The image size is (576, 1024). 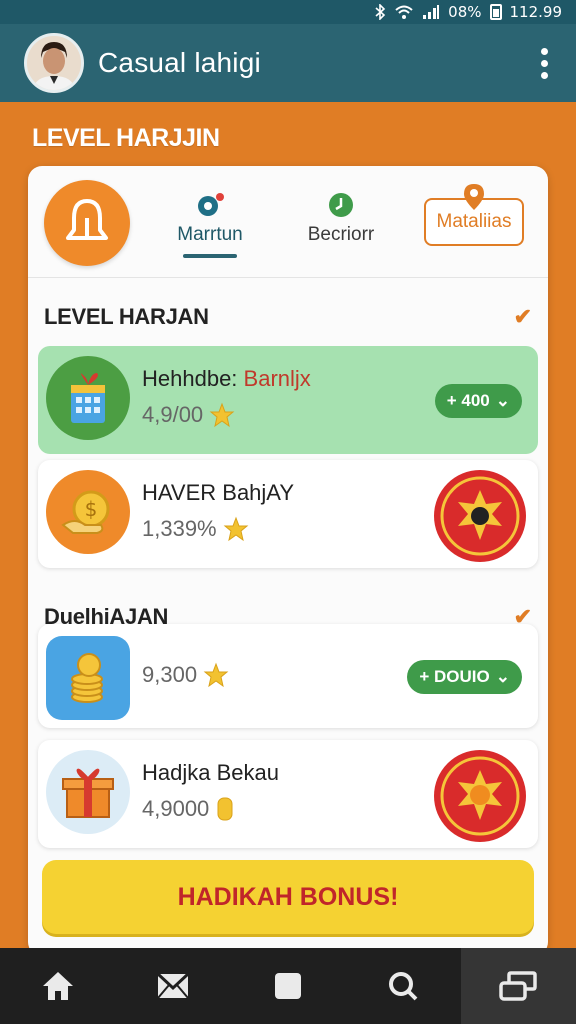 I want to click on notification-button, so click(x=87, y=223).